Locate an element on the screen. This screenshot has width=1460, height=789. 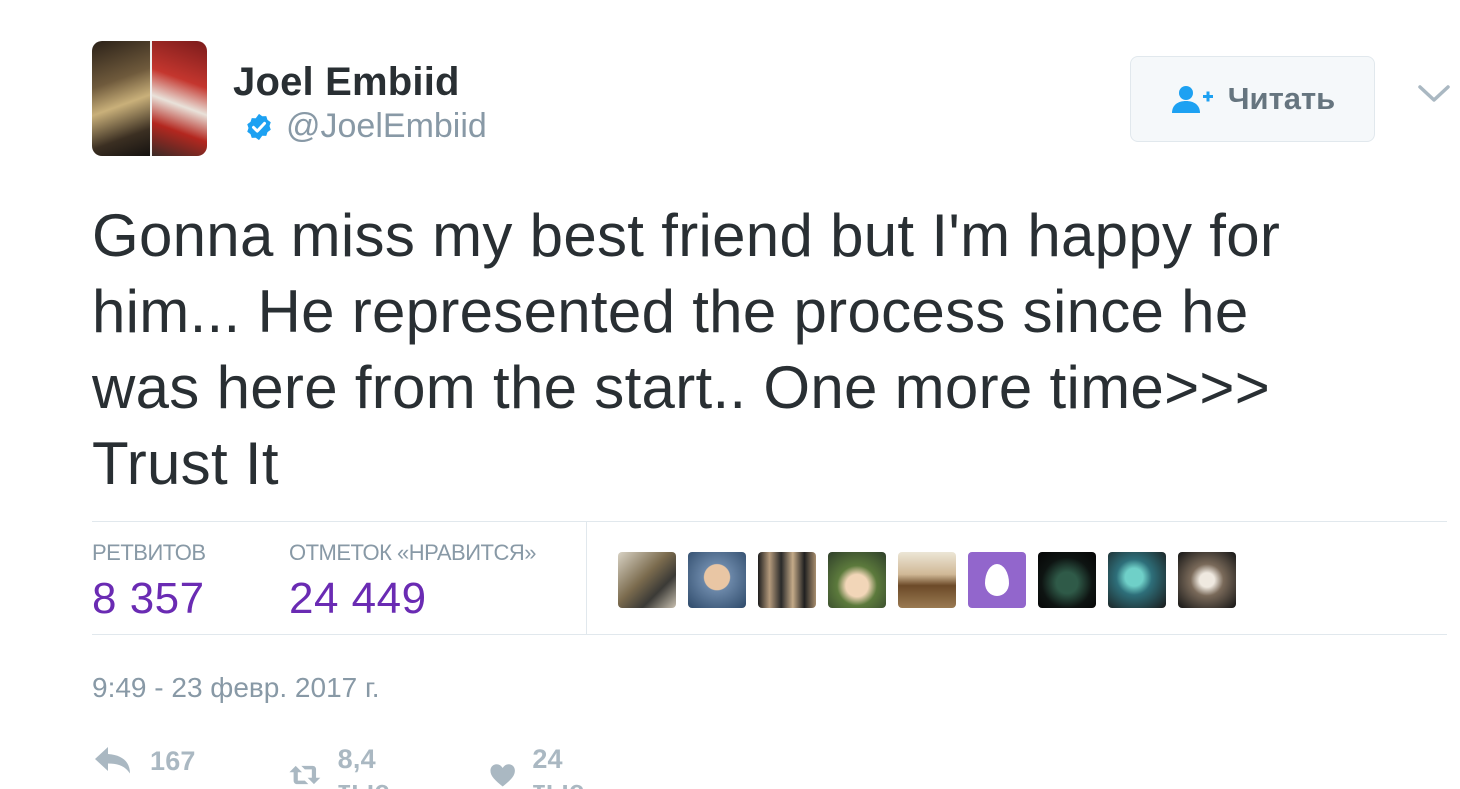
like-button: 24 тыс. is located at coordinates (546, 766).